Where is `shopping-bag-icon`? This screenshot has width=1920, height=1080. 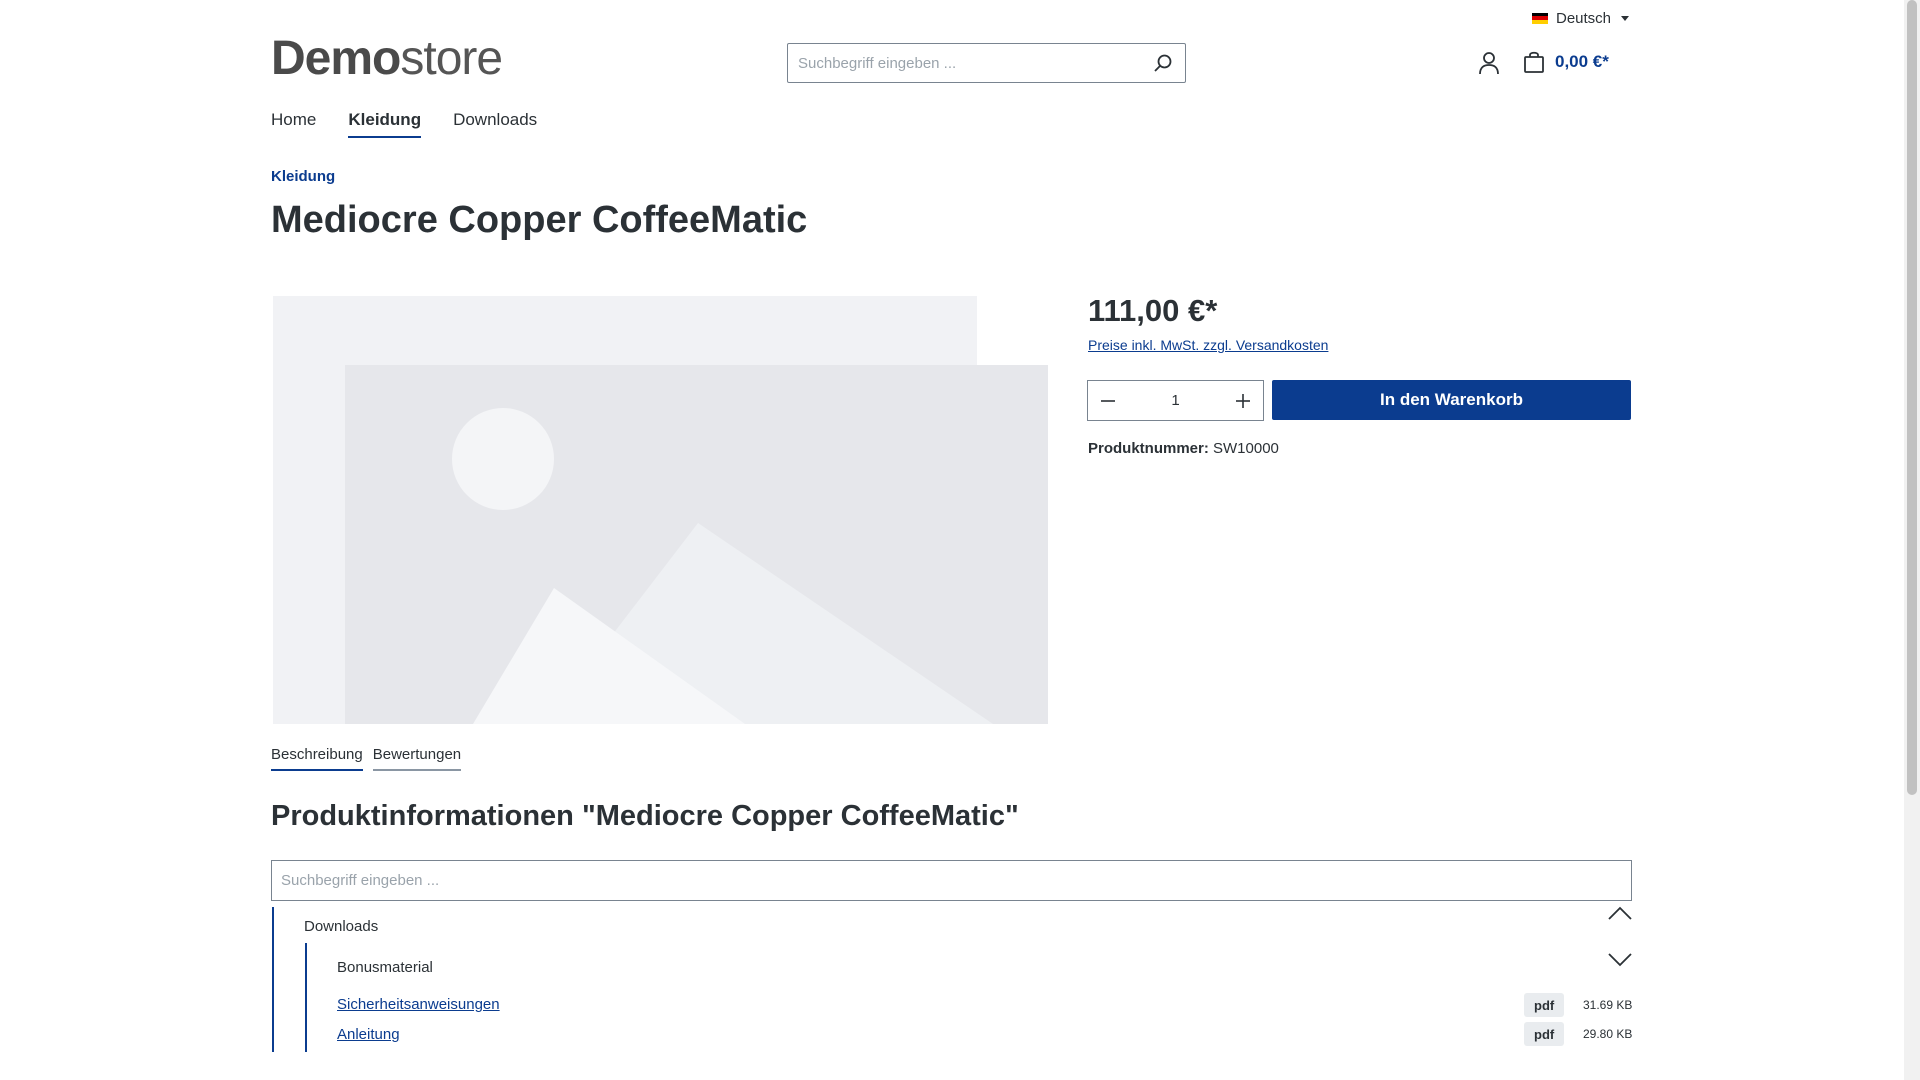
shopping-bag-icon is located at coordinates (1534, 62).